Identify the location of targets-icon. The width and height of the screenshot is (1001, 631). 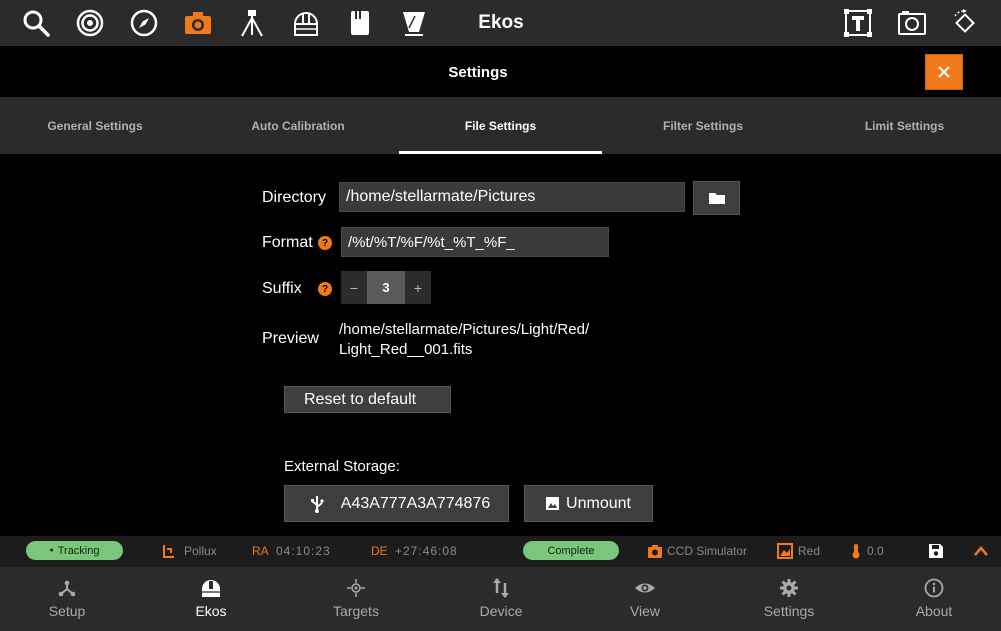
(356, 588).